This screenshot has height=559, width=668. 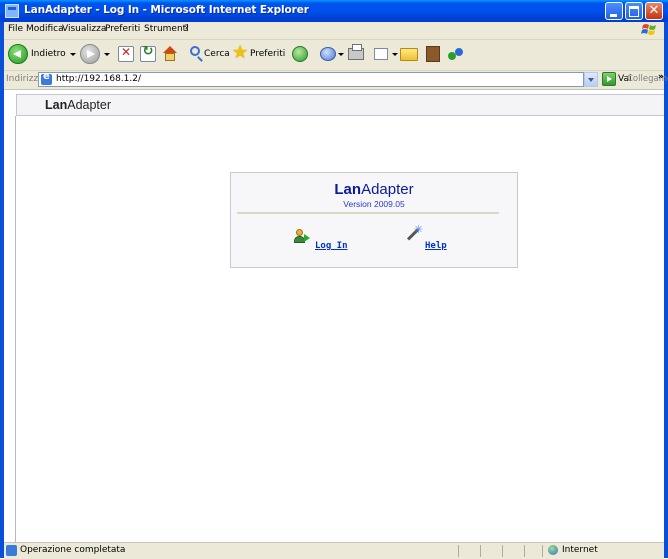 What do you see at coordinates (387, 189) in the screenshot?
I see `logo-rest: Adapter` at bounding box center [387, 189].